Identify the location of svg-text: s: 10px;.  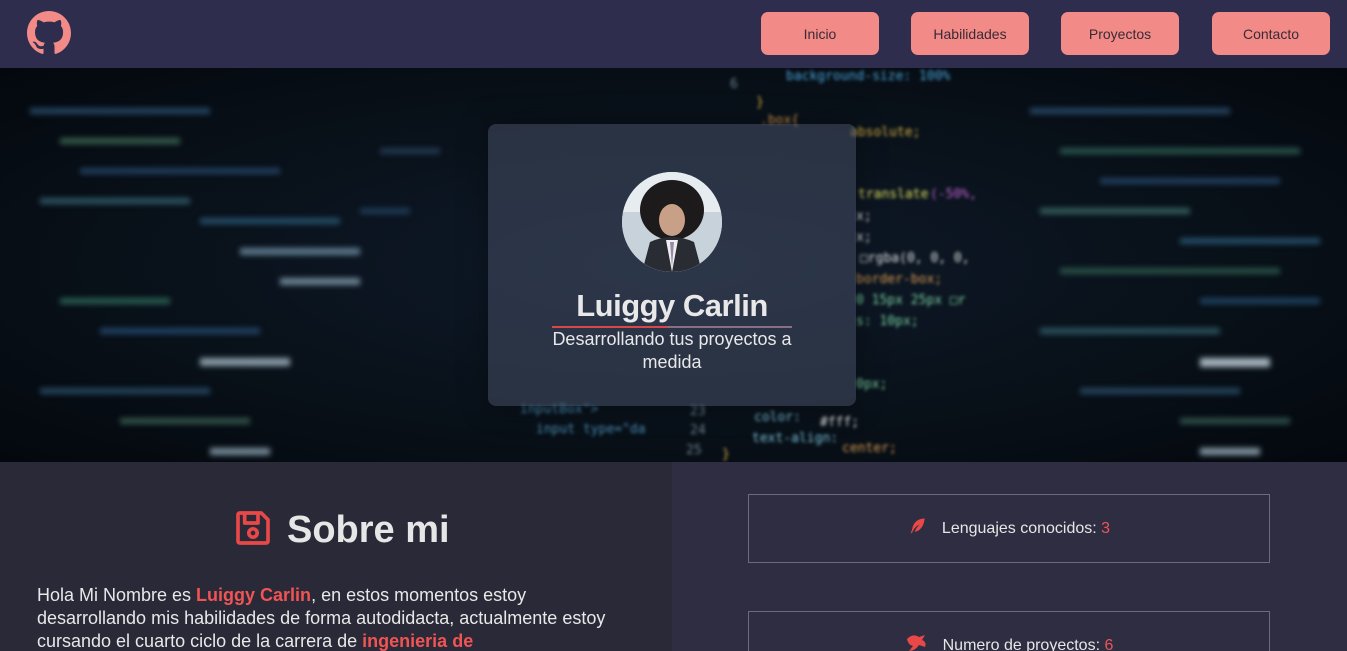
(887, 321).